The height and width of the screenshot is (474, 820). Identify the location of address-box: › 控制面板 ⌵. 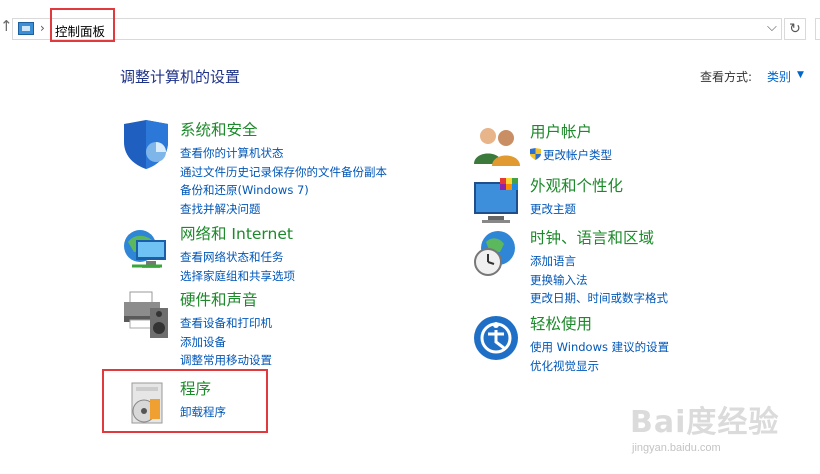
(397, 29).